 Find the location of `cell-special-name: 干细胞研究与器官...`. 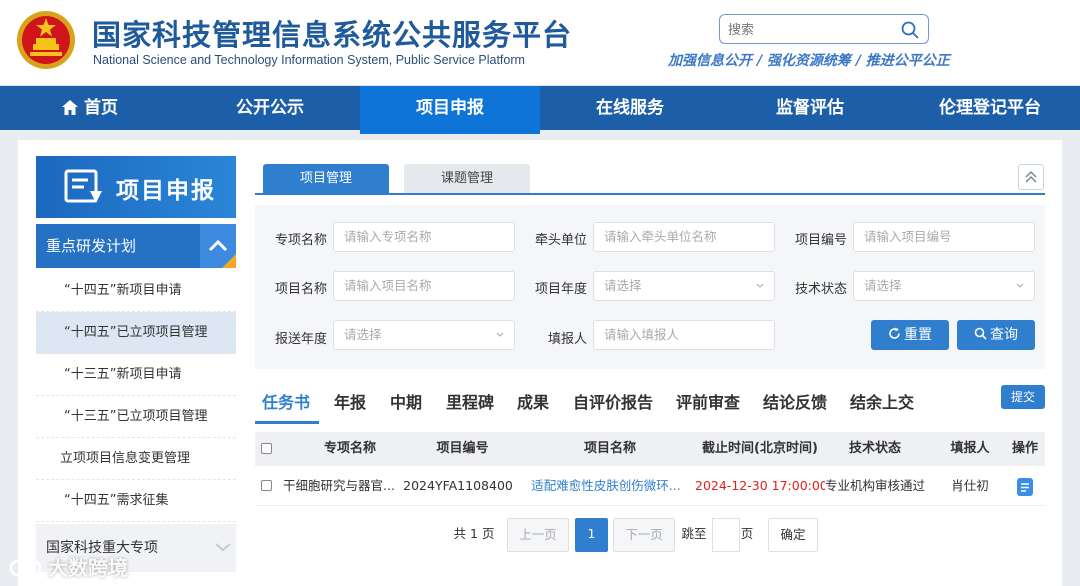

cell-special-name: 干细胞研究与器官... is located at coordinates (339, 485).